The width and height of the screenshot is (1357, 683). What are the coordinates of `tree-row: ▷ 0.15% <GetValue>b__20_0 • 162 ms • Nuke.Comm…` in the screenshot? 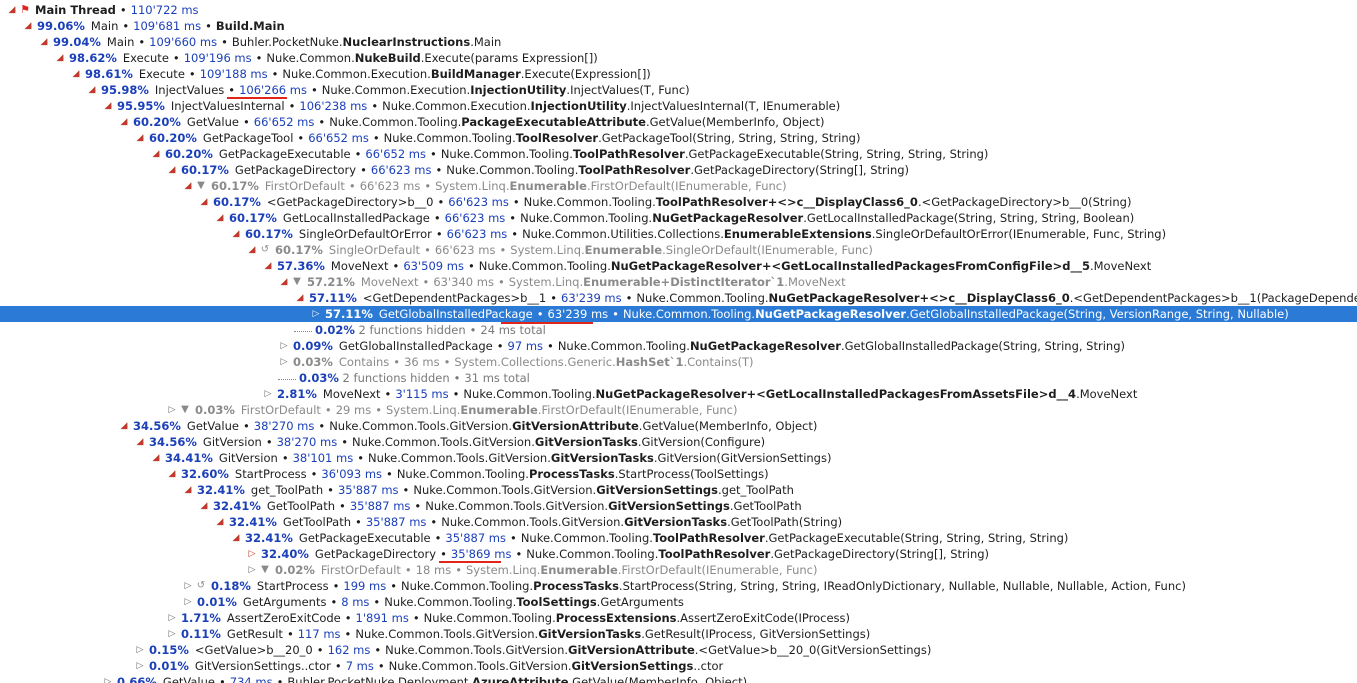 It's located at (678, 650).